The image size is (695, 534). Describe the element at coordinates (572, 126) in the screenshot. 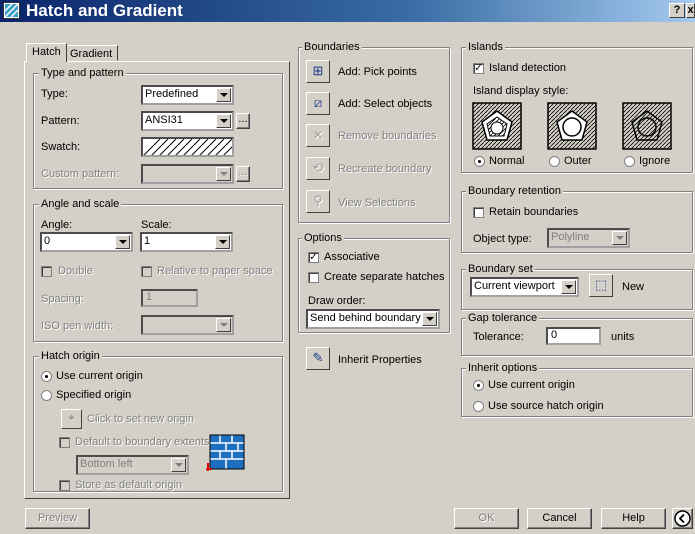

I see `island-outer-preview-icon` at that location.